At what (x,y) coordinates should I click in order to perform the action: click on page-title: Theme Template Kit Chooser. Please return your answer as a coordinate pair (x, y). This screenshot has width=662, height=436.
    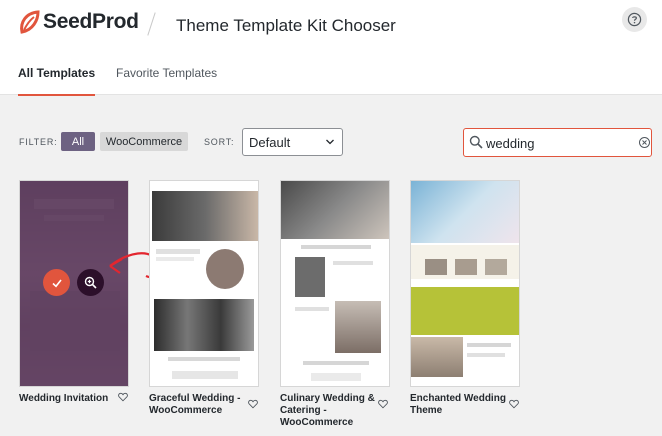
    Looking at the image, I should click on (286, 25).